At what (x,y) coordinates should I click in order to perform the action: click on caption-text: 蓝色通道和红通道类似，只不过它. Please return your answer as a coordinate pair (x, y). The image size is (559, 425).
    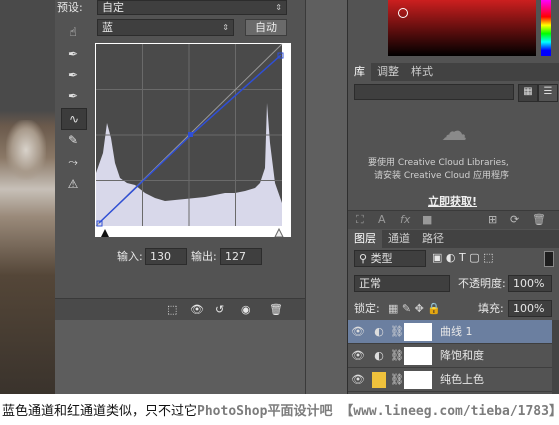
    Looking at the image, I should click on (100, 411).